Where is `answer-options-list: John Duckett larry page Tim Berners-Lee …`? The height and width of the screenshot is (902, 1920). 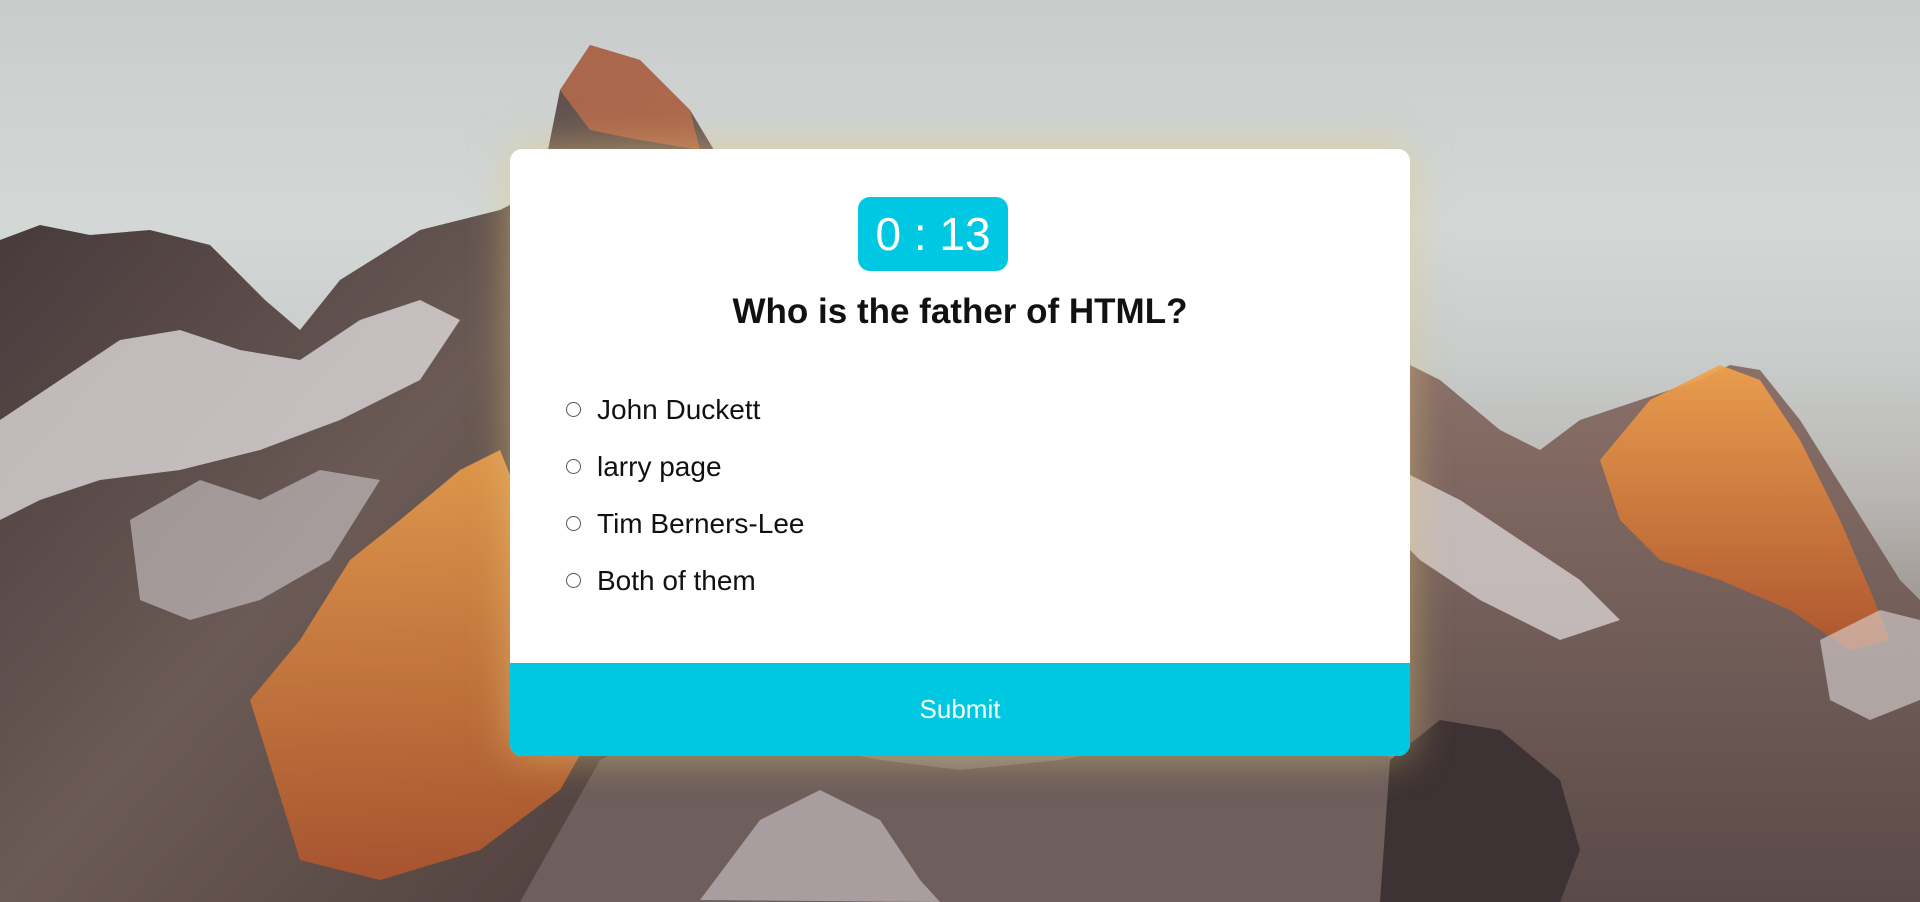 answer-options-list: John Duckett larry page Tim Berners-Lee … is located at coordinates (685, 495).